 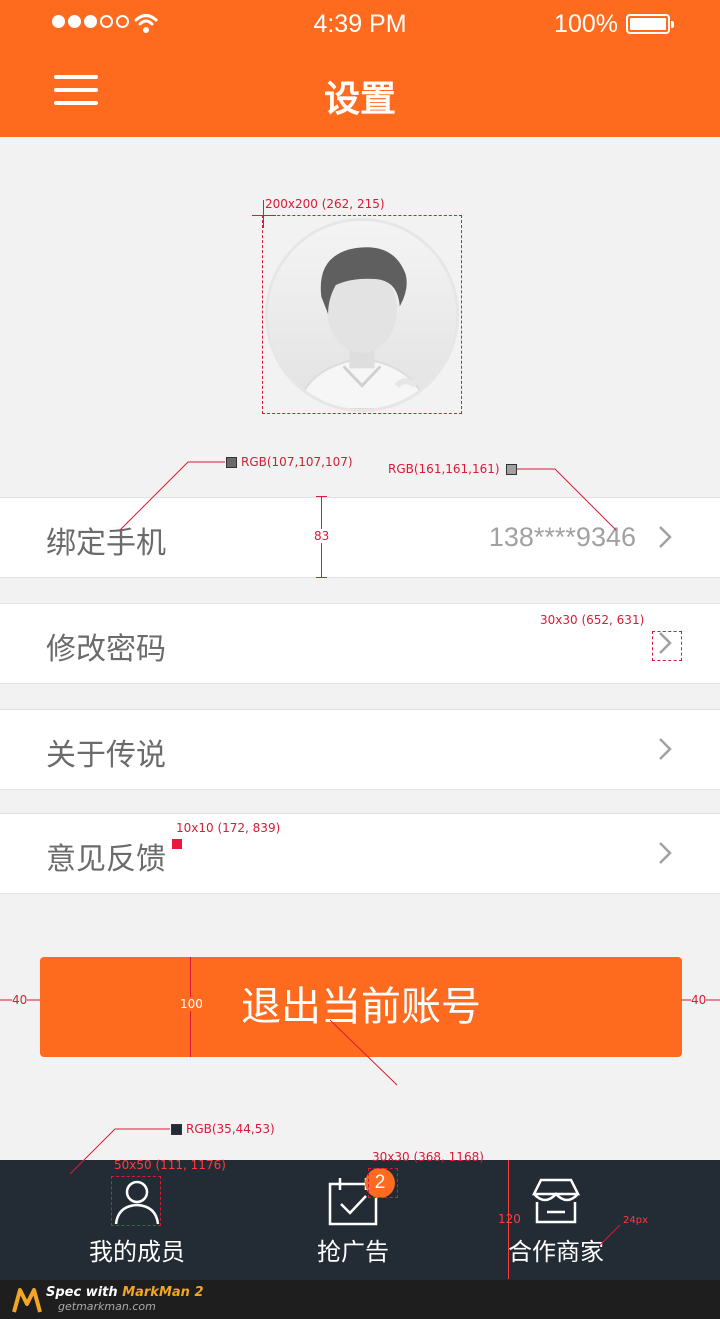 I want to click on markman-footer: Spec with MarkMan 2 getmarkman.com, so click(x=360, y=1299).